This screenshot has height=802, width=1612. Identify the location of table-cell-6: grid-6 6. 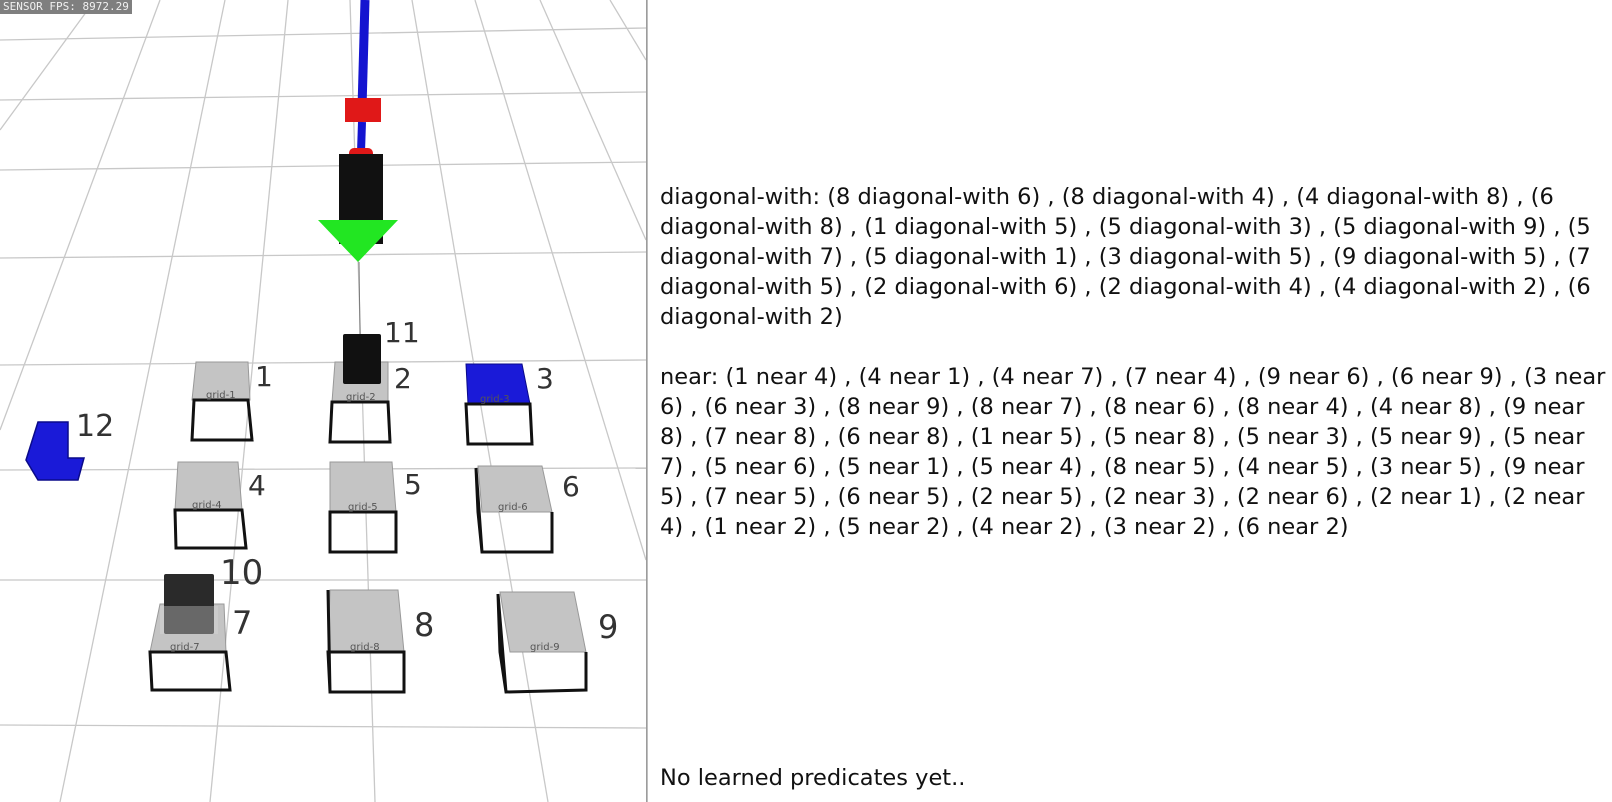
(527, 509).